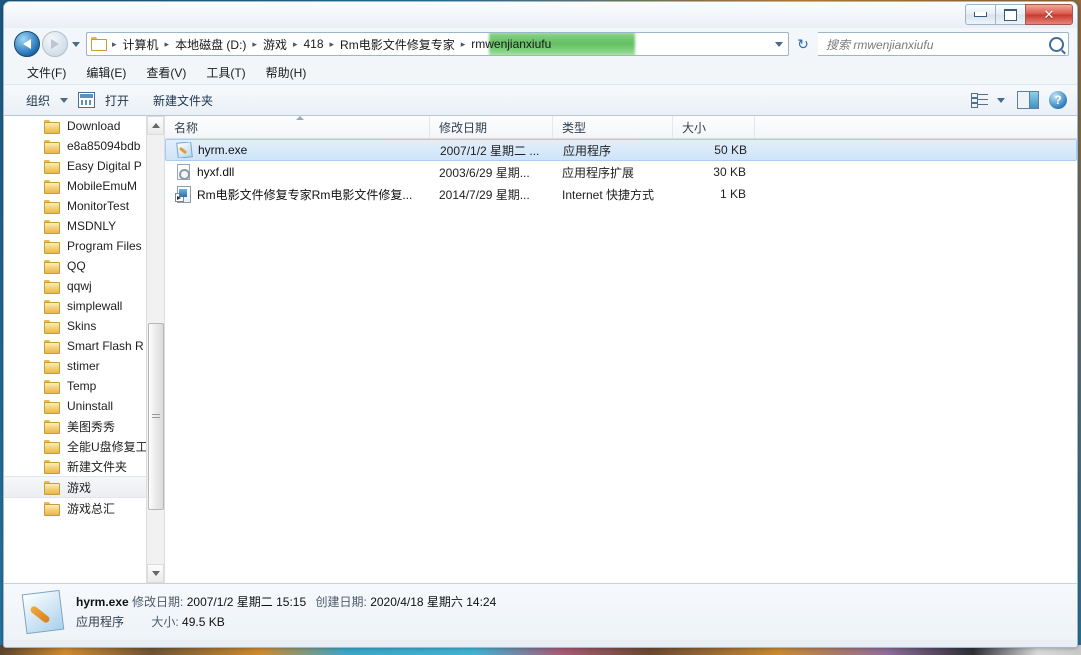 The image size is (1081, 655). What do you see at coordinates (587, 150) in the screenshot?
I see `file-type-cell: 应用程序` at bounding box center [587, 150].